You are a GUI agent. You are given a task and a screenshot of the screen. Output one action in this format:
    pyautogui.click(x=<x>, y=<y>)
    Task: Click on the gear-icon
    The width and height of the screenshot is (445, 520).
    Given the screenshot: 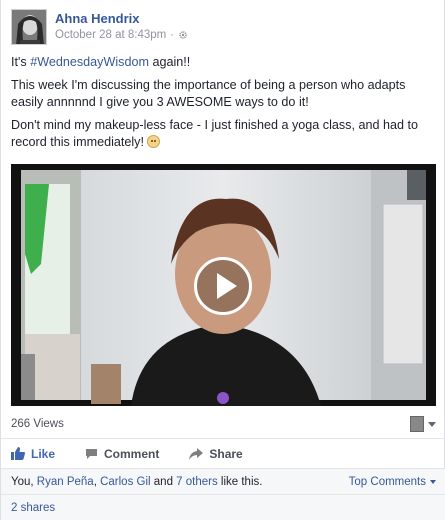 What is the action you would take?
    pyautogui.click(x=183, y=35)
    